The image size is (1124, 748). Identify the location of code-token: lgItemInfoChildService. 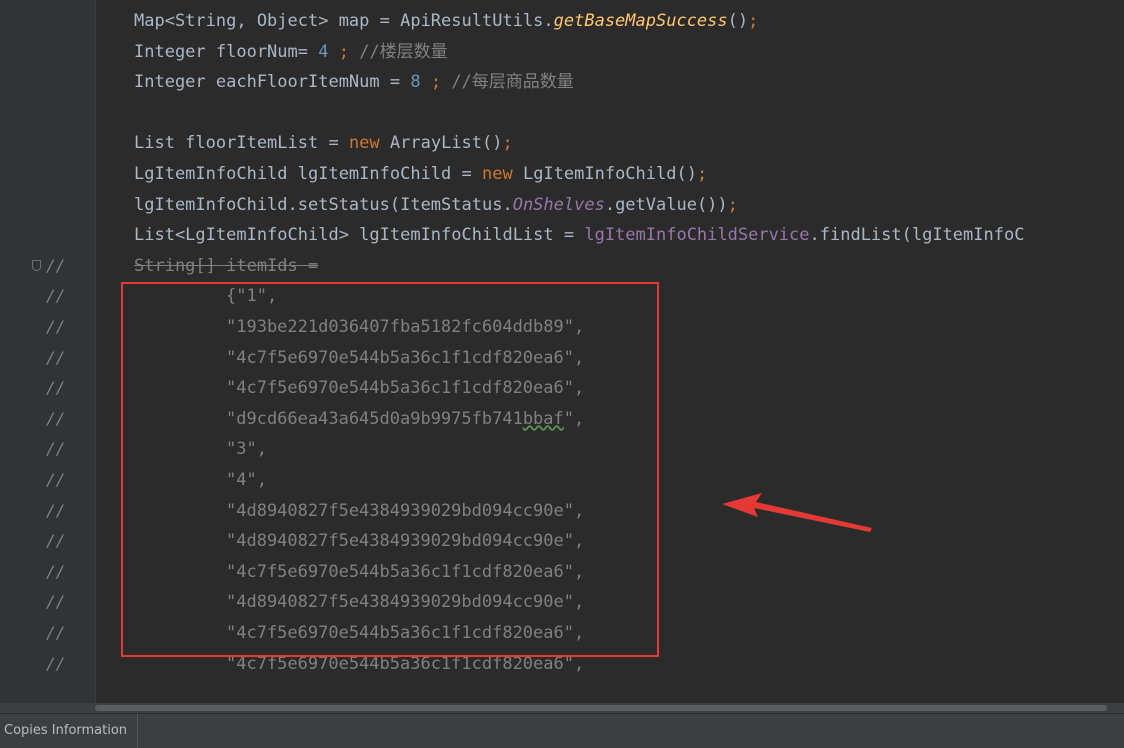
(697, 235).